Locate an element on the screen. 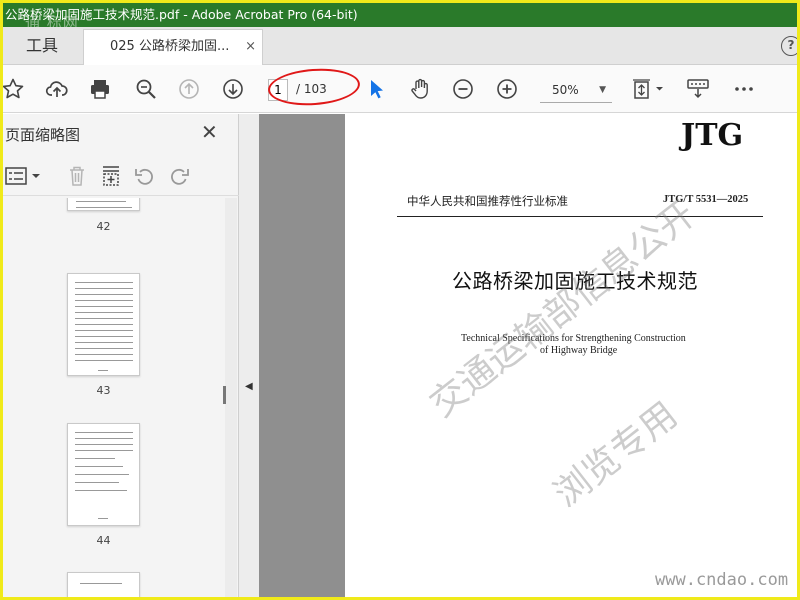  jtg-logo: JTG is located at coordinates (712, 135).